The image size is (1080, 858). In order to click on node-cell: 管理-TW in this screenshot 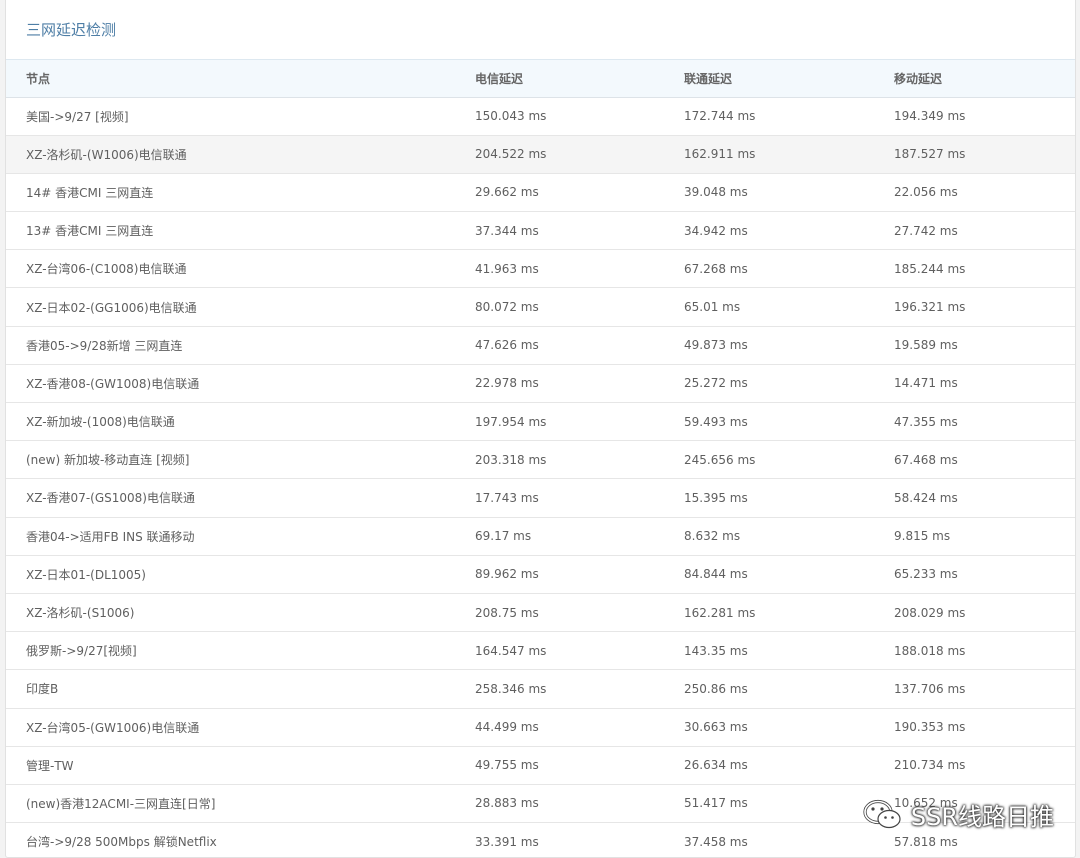, I will do `click(230, 765)`.